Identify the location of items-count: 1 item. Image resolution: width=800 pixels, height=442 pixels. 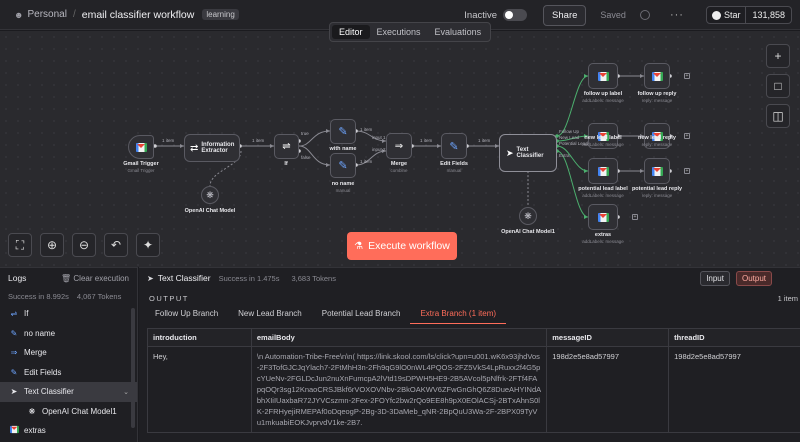
(787, 298).